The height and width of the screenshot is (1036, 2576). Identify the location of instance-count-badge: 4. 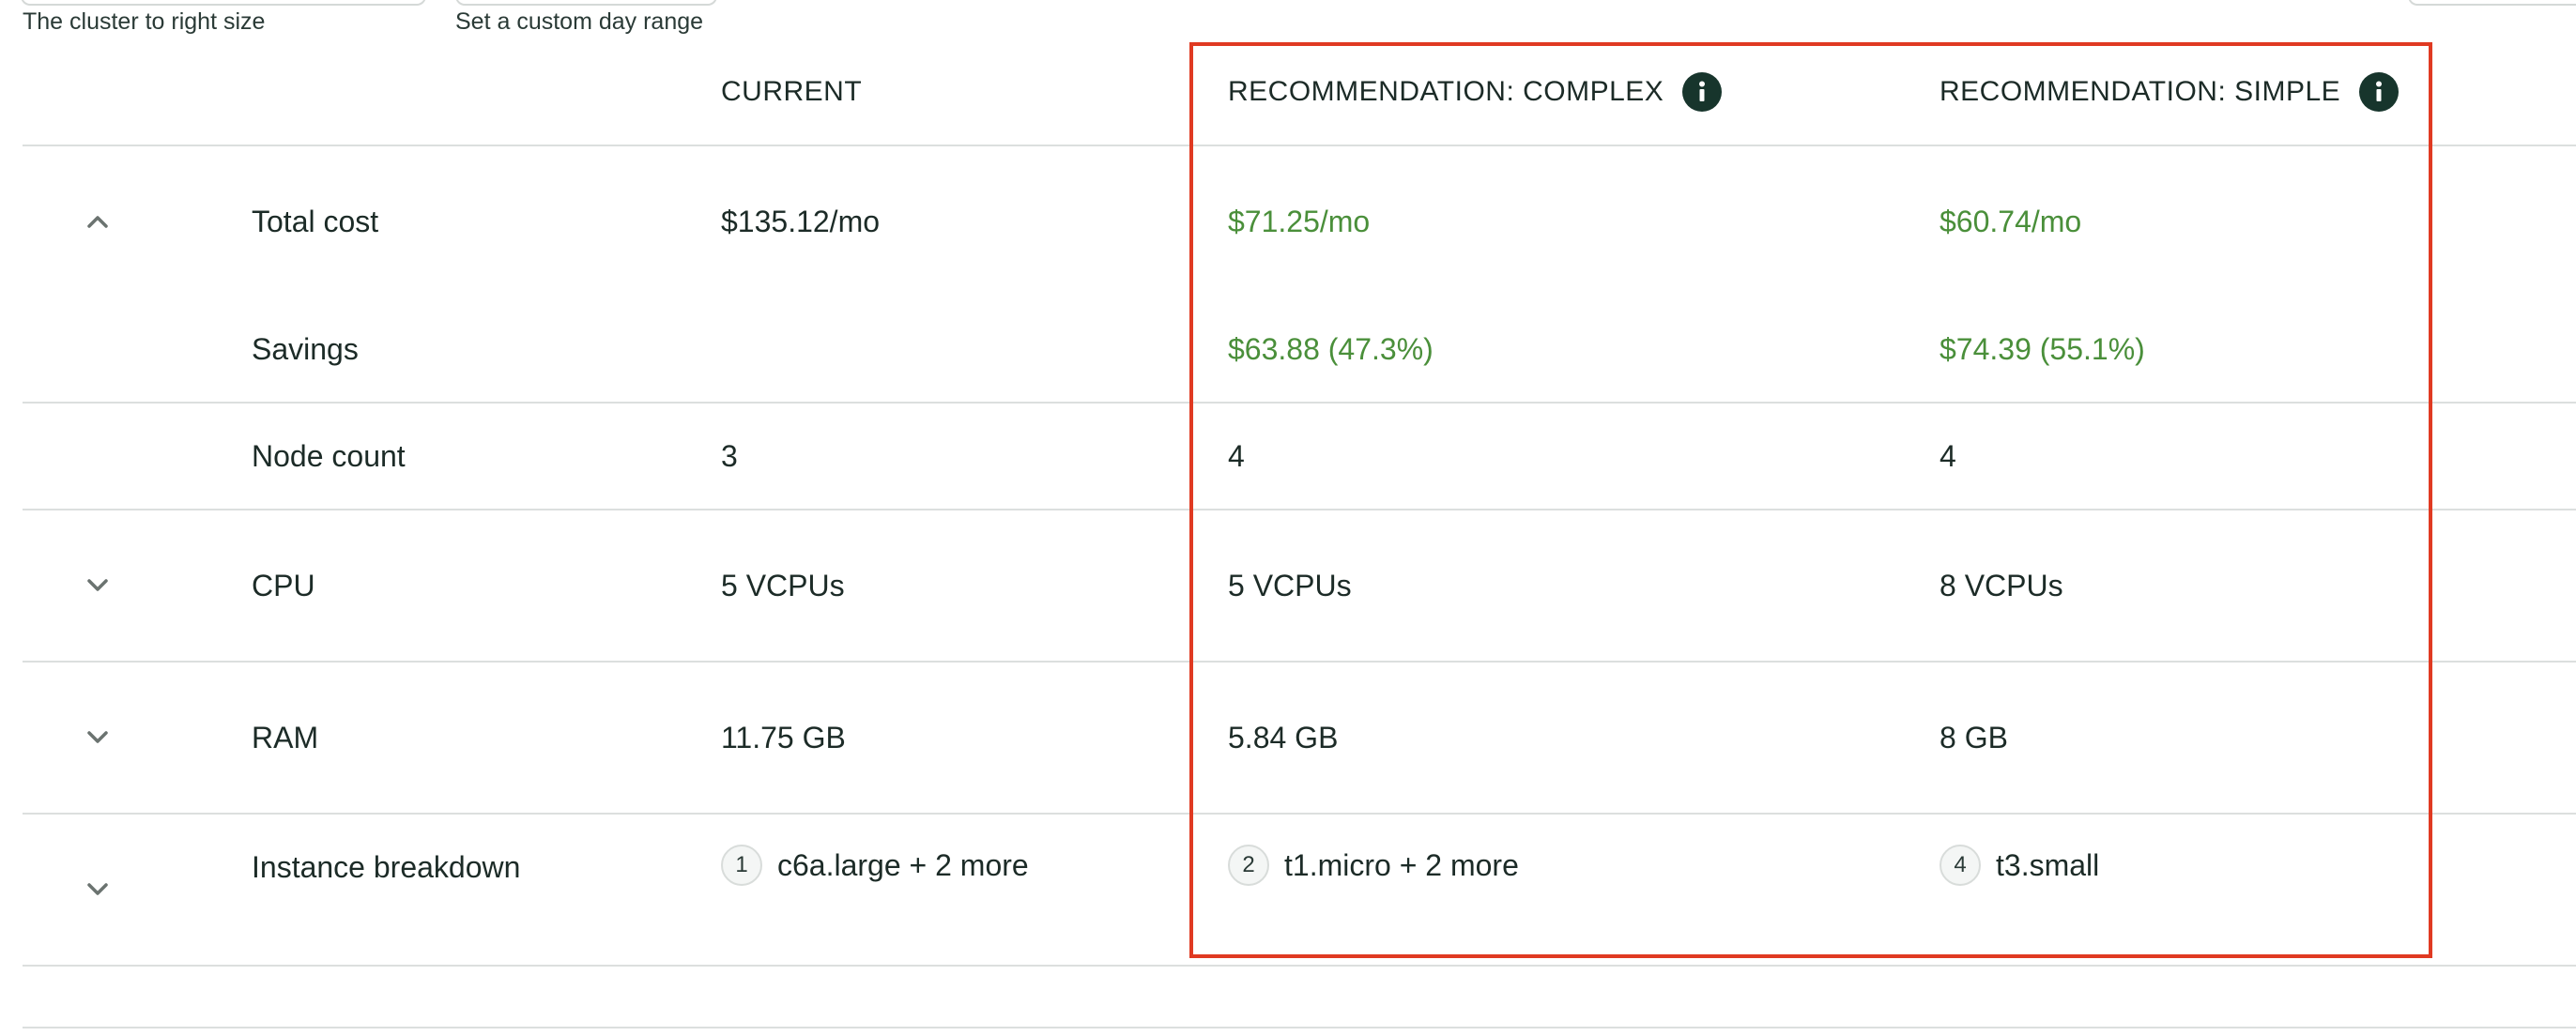
(1961, 865).